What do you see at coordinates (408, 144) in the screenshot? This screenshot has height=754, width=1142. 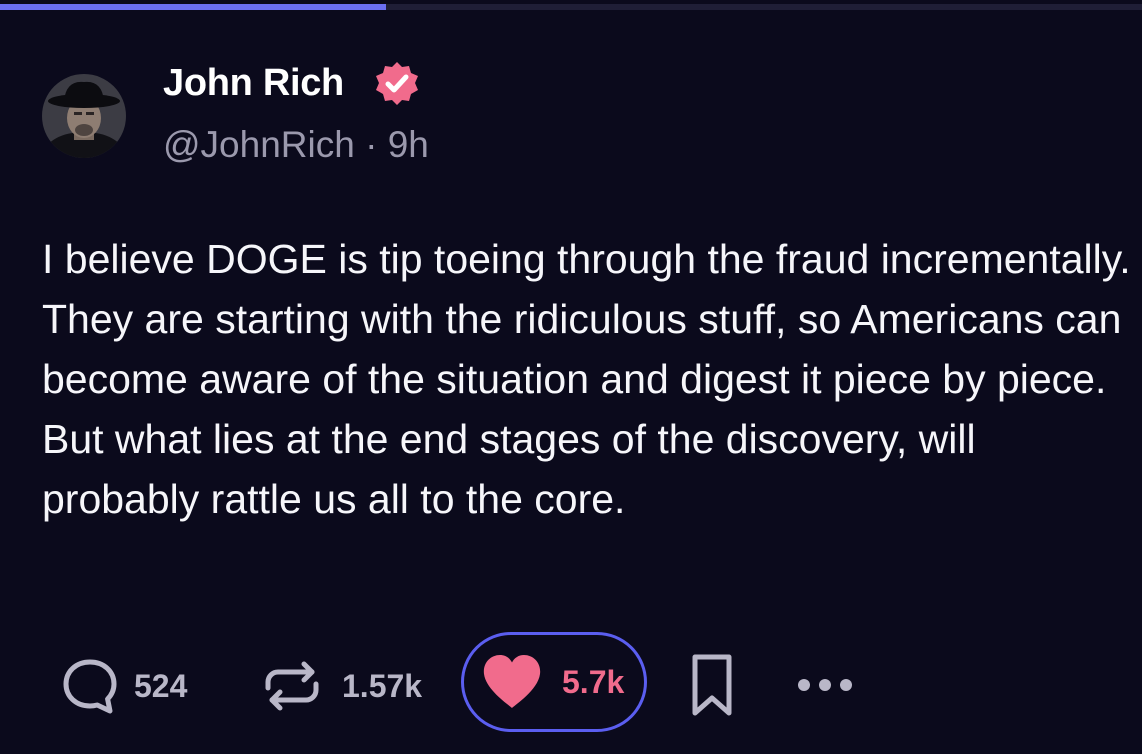 I see `post-timestamp: 9h` at bounding box center [408, 144].